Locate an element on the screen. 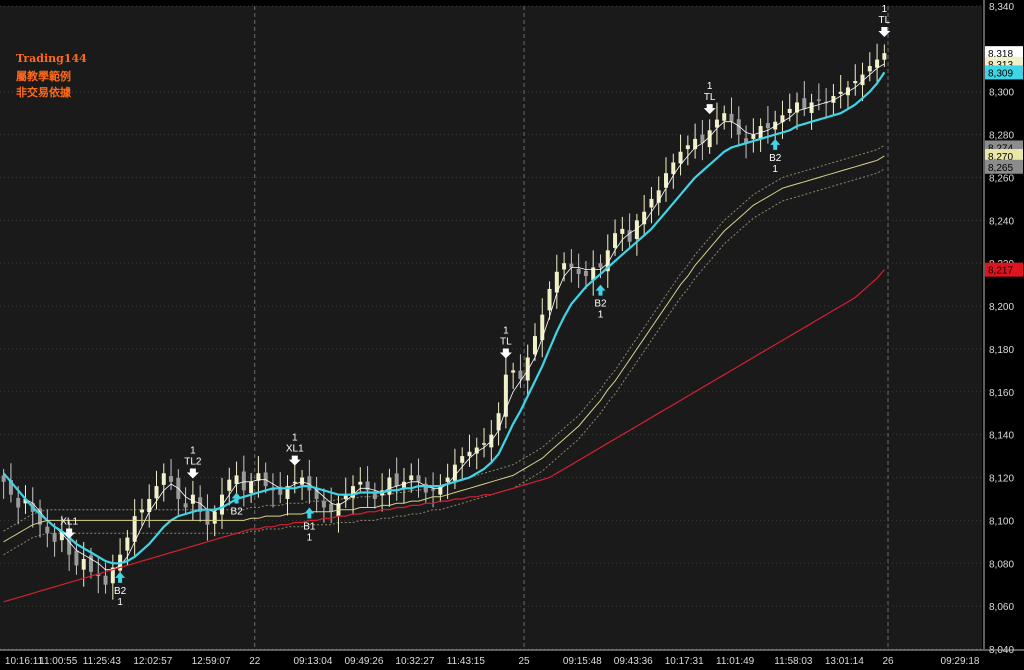  price-tag-label: 8,217 is located at coordinates (1000, 271).